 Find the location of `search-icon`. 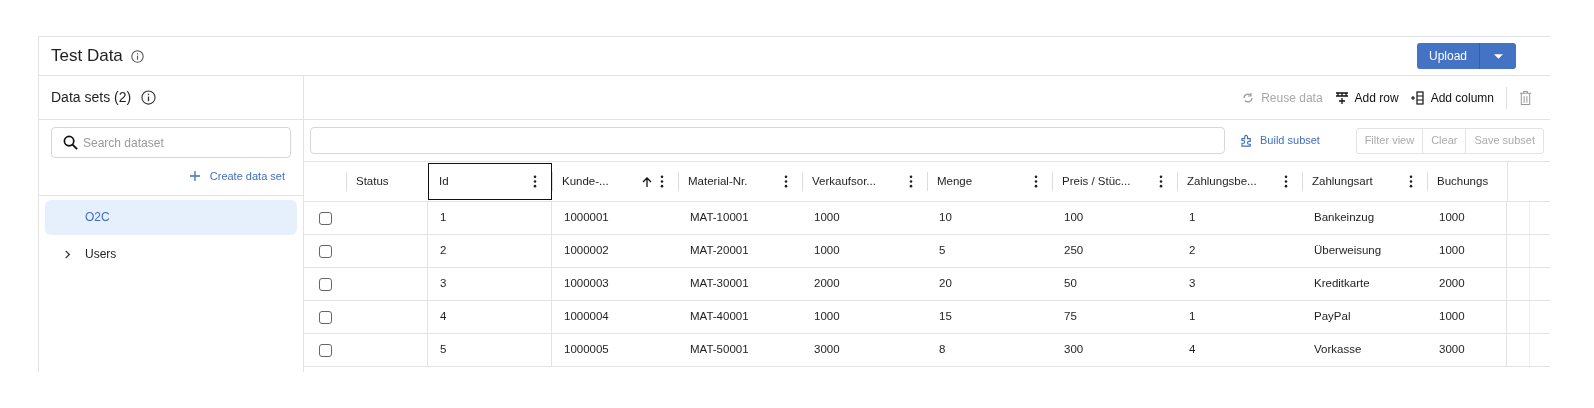

search-icon is located at coordinates (70, 142).